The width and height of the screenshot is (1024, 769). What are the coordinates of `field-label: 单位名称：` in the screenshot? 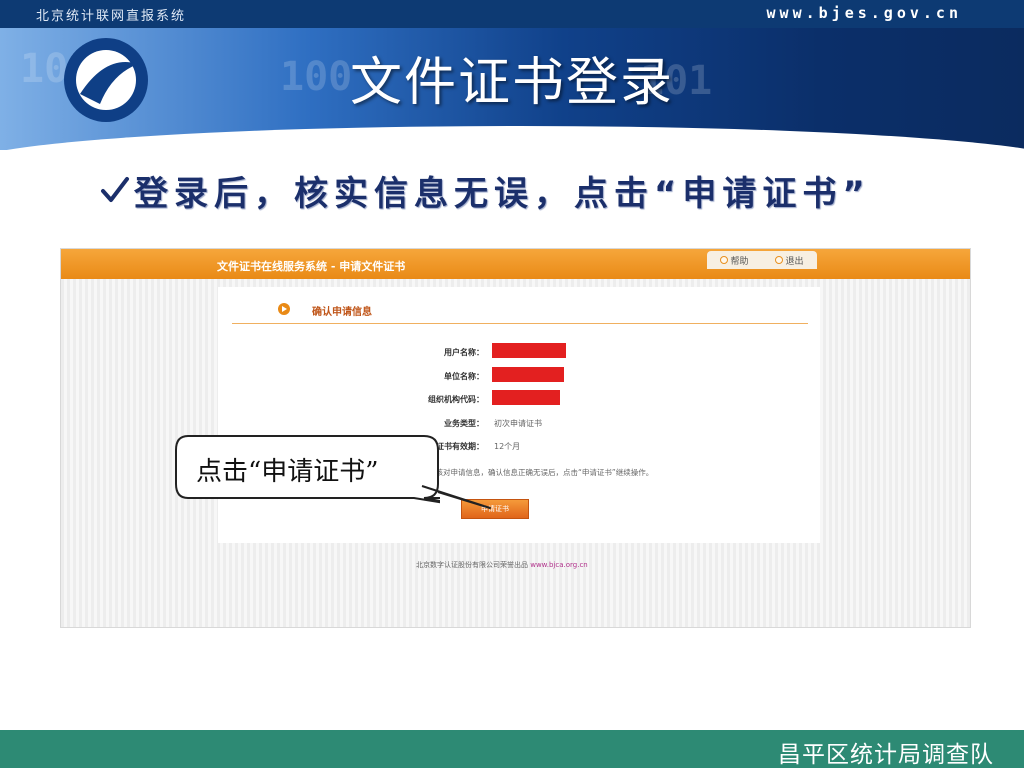 It's located at (464, 376).